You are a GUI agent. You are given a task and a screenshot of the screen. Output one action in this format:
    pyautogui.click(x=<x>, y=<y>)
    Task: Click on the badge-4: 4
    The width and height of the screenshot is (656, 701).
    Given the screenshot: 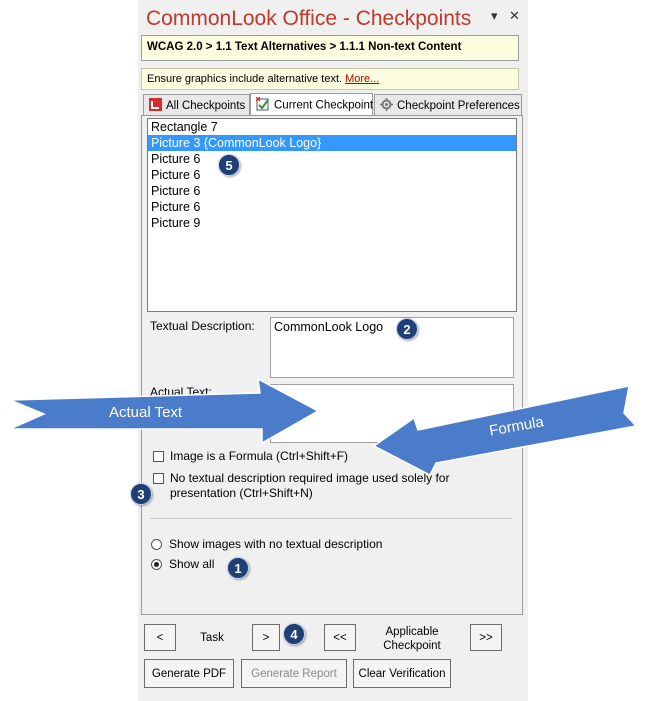 What is the action you would take?
    pyautogui.click(x=294, y=634)
    